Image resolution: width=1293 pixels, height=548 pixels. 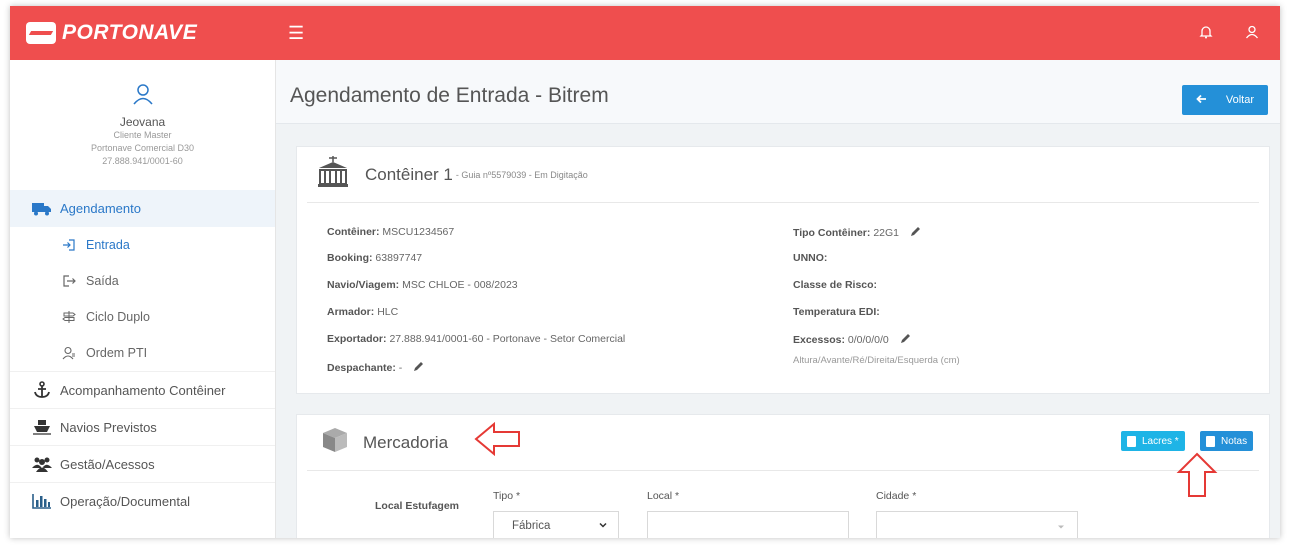 What do you see at coordinates (42, 501) in the screenshot?
I see `bar-chart-icon` at bounding box center [42, 501].